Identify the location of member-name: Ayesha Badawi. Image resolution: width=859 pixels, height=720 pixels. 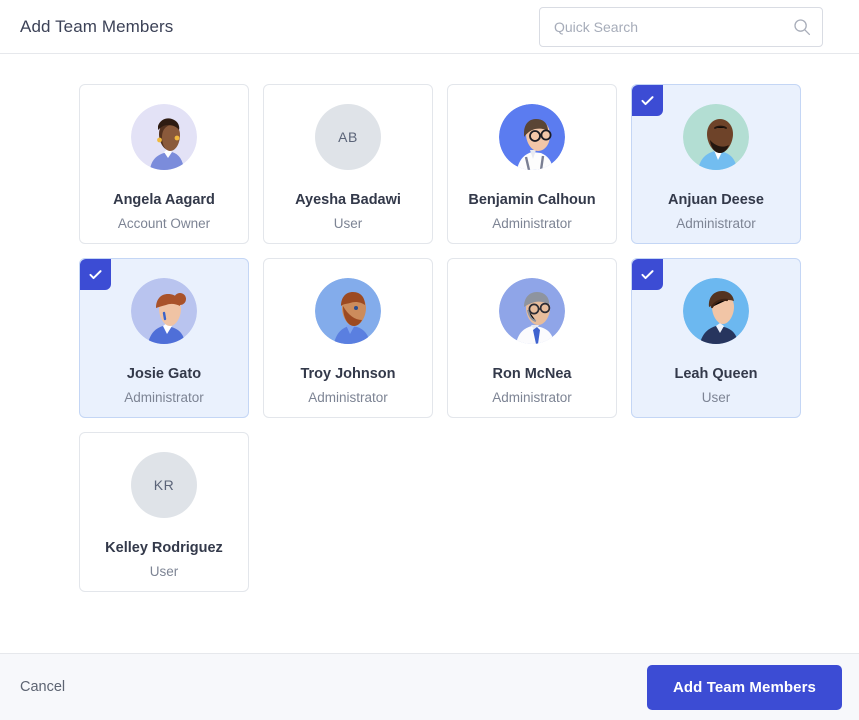
(348, 200).